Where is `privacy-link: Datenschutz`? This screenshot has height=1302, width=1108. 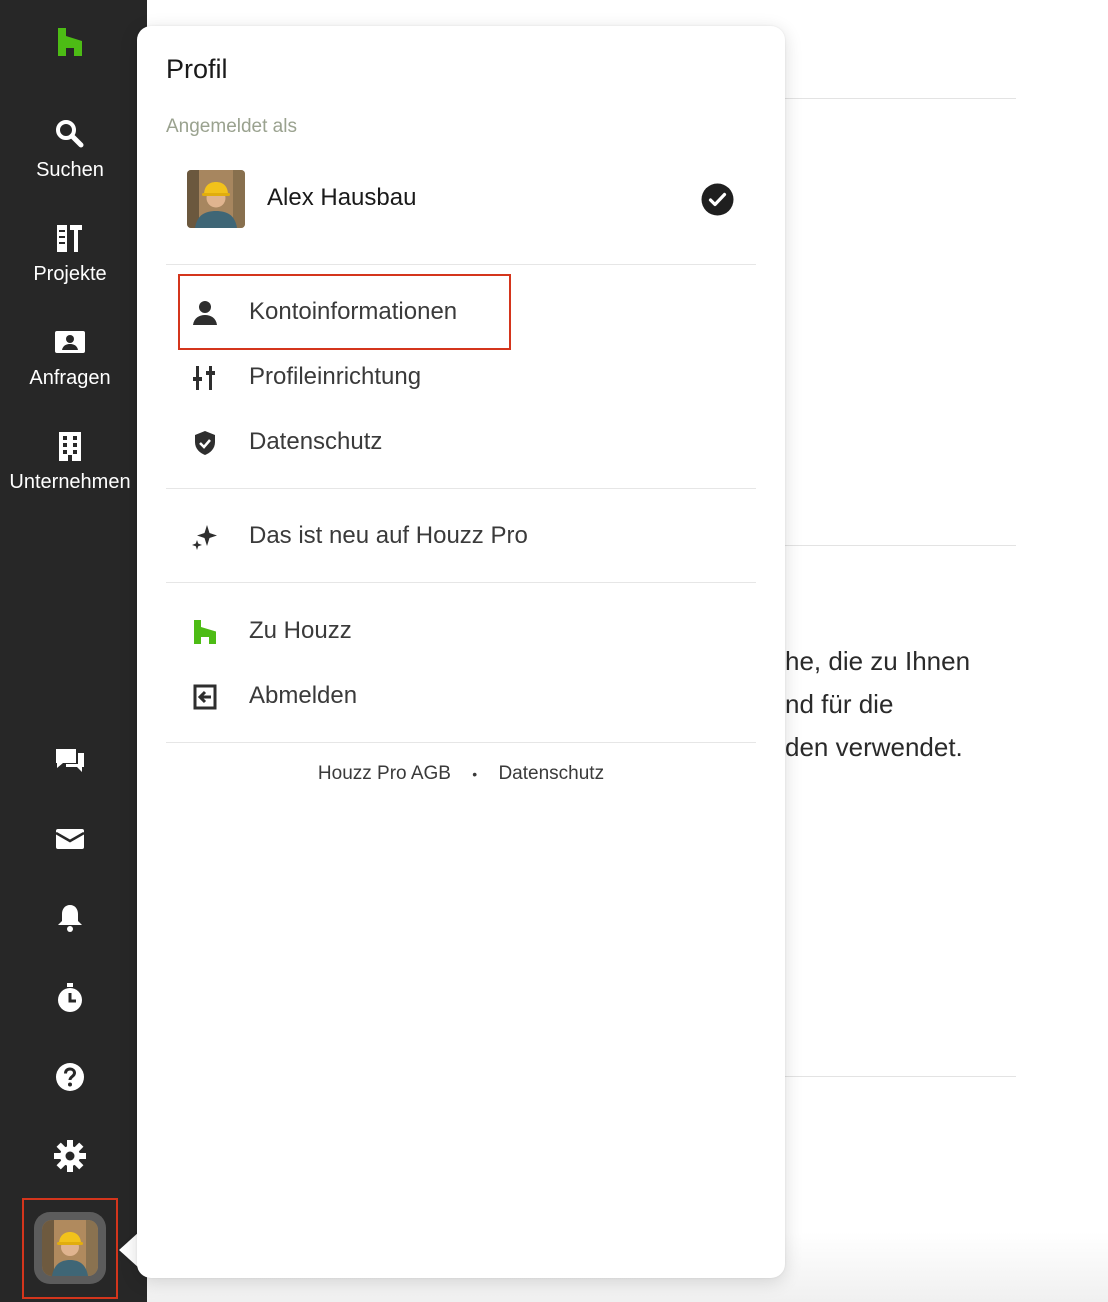 privacy-link: Datenschutz is located at coordinates (551, 773).